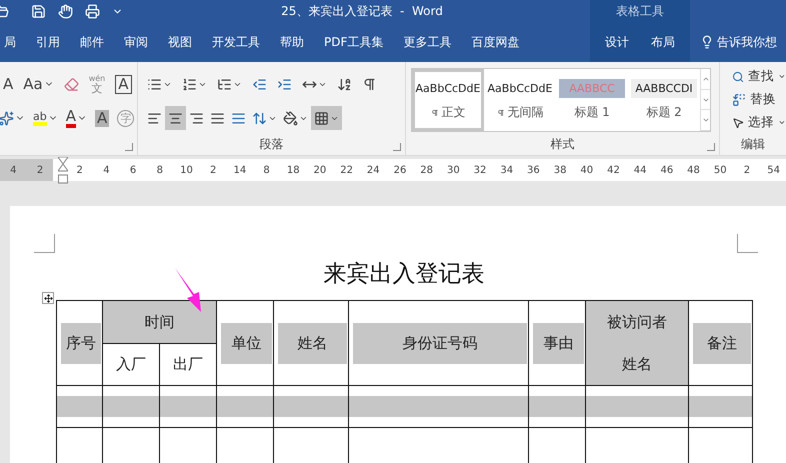 The height and width of the screenshot is (463, 786). I want to click on find-button: 查找, so click(759, 76).